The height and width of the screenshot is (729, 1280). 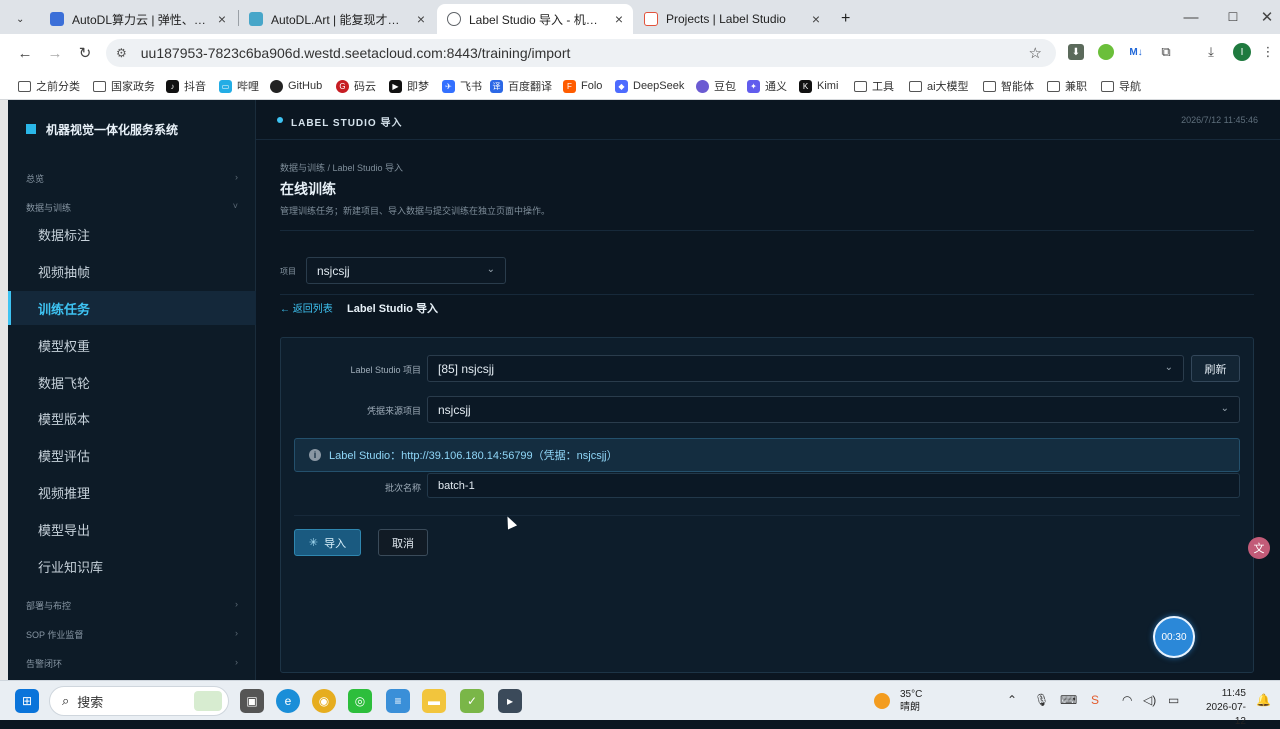 What do you see at coordinates (1242, 52) in the screenshot?
I see `profile-avatar: I` at bounding box center [1242, 52].